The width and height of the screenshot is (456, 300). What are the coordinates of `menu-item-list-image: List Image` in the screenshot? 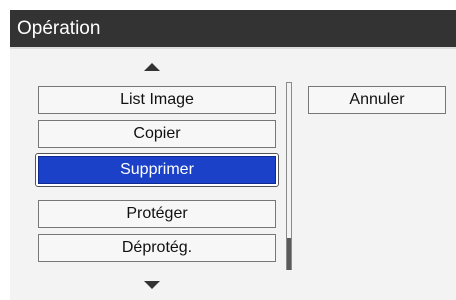 It's located at (157, 100).